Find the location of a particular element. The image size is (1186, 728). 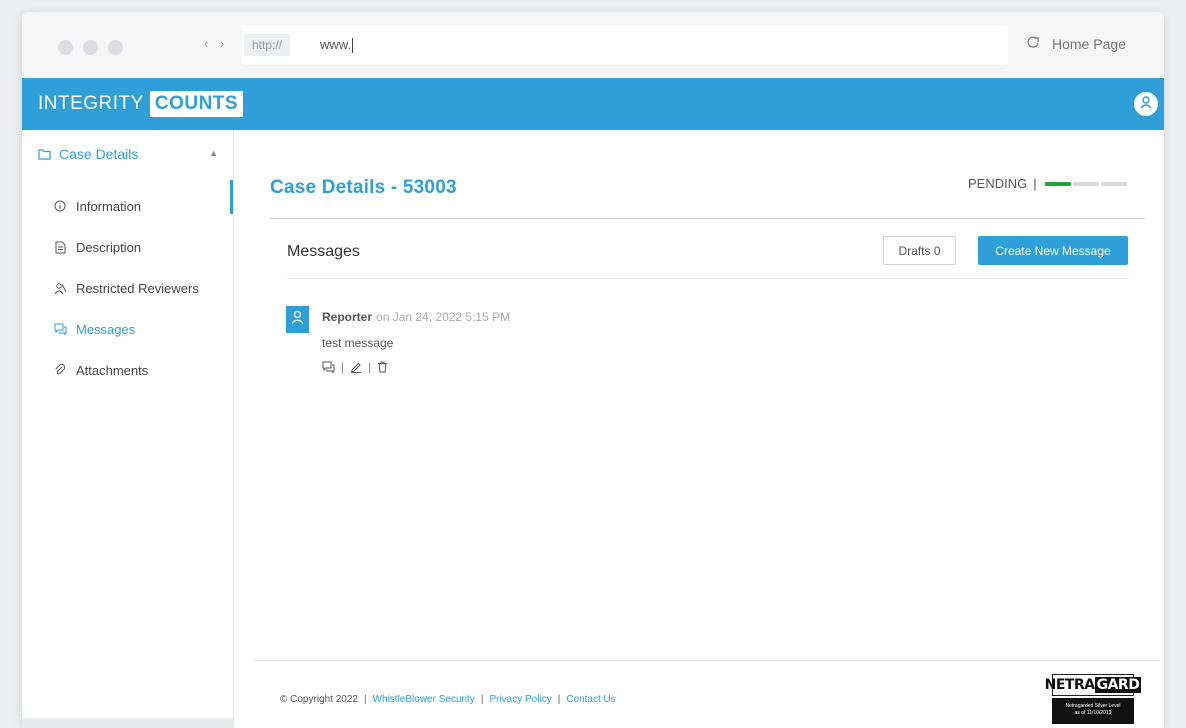

sidebar-item-attachments: Attachments is located at coordinates (142, 370).